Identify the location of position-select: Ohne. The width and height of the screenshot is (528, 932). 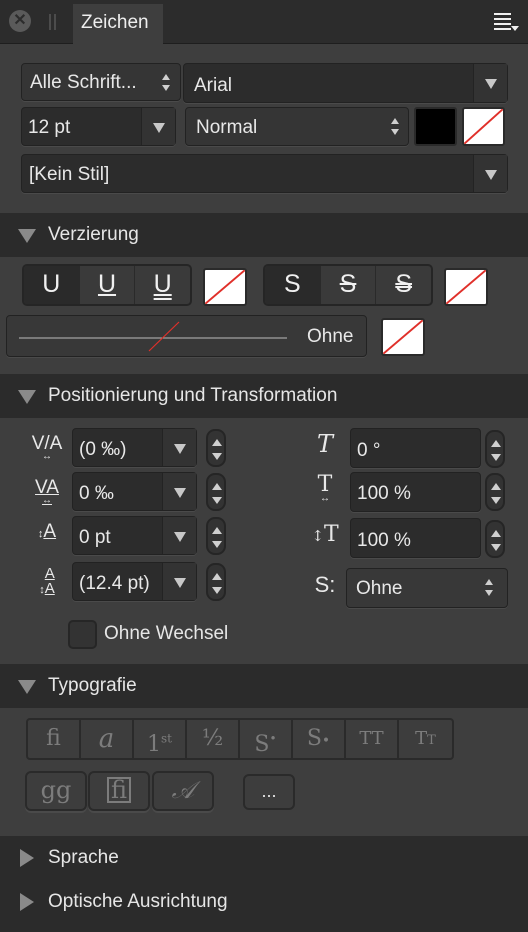
(427, 588).